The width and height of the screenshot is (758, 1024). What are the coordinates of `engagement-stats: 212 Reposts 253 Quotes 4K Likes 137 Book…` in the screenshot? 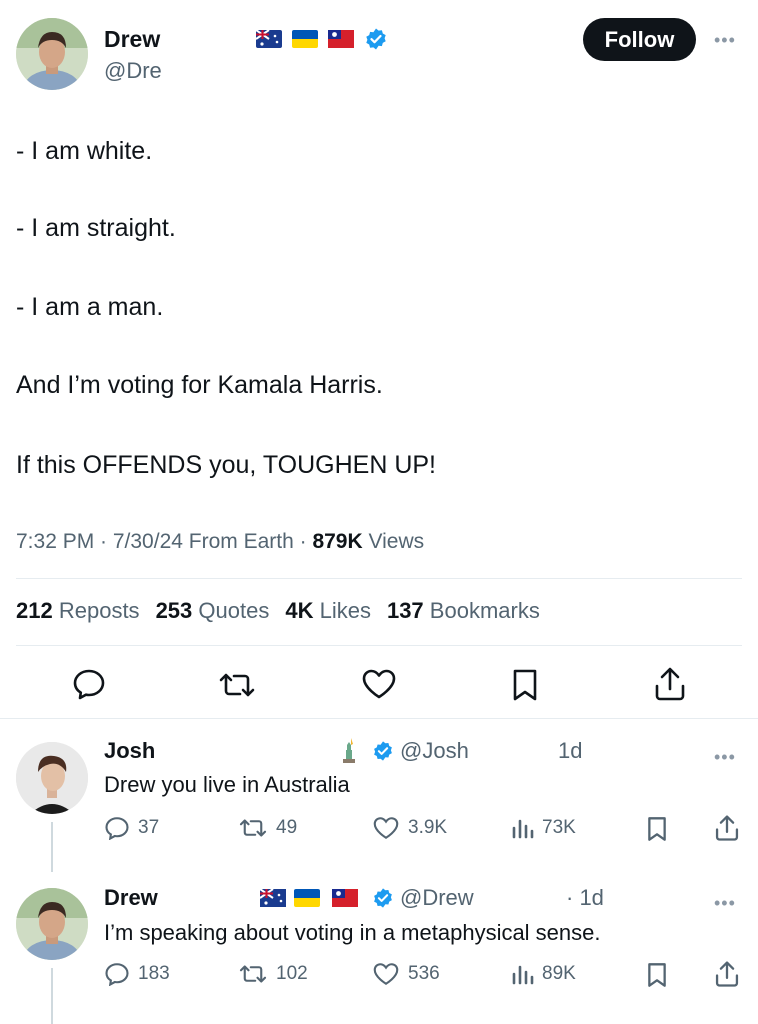 It's located at (278, 611).